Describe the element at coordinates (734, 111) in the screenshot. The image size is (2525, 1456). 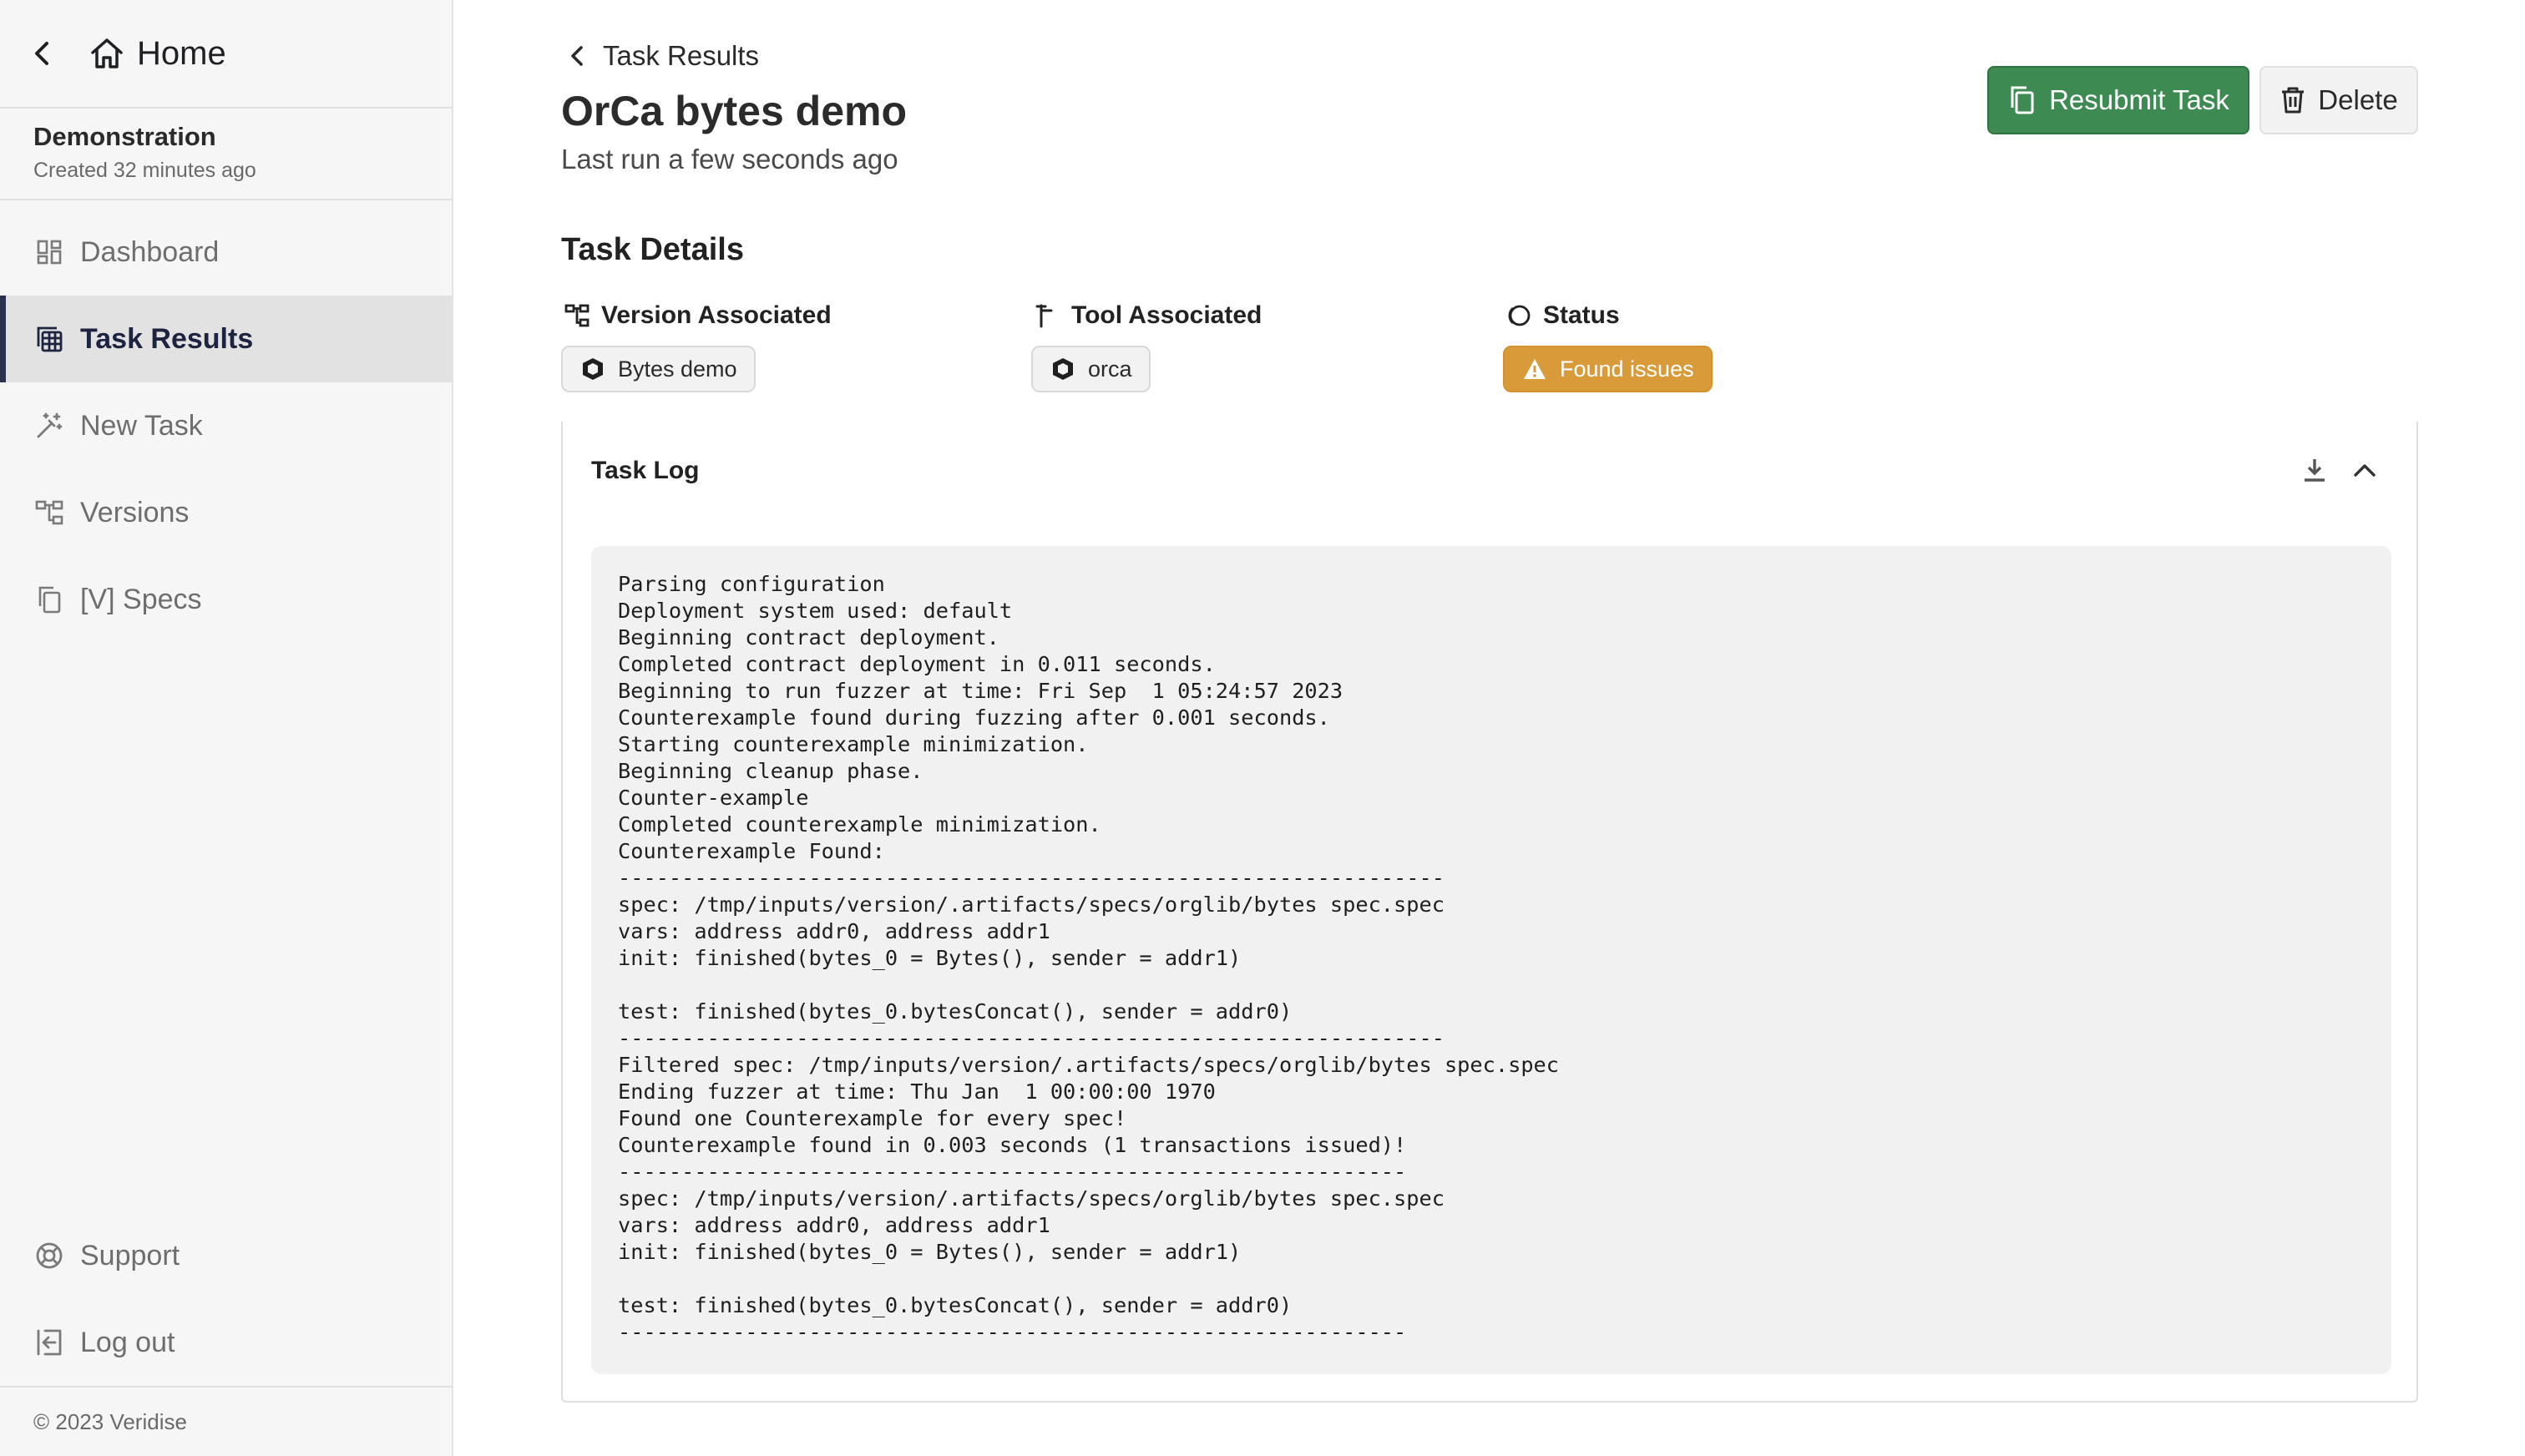
I see `page-title: OrCa bytes demo` at that location.